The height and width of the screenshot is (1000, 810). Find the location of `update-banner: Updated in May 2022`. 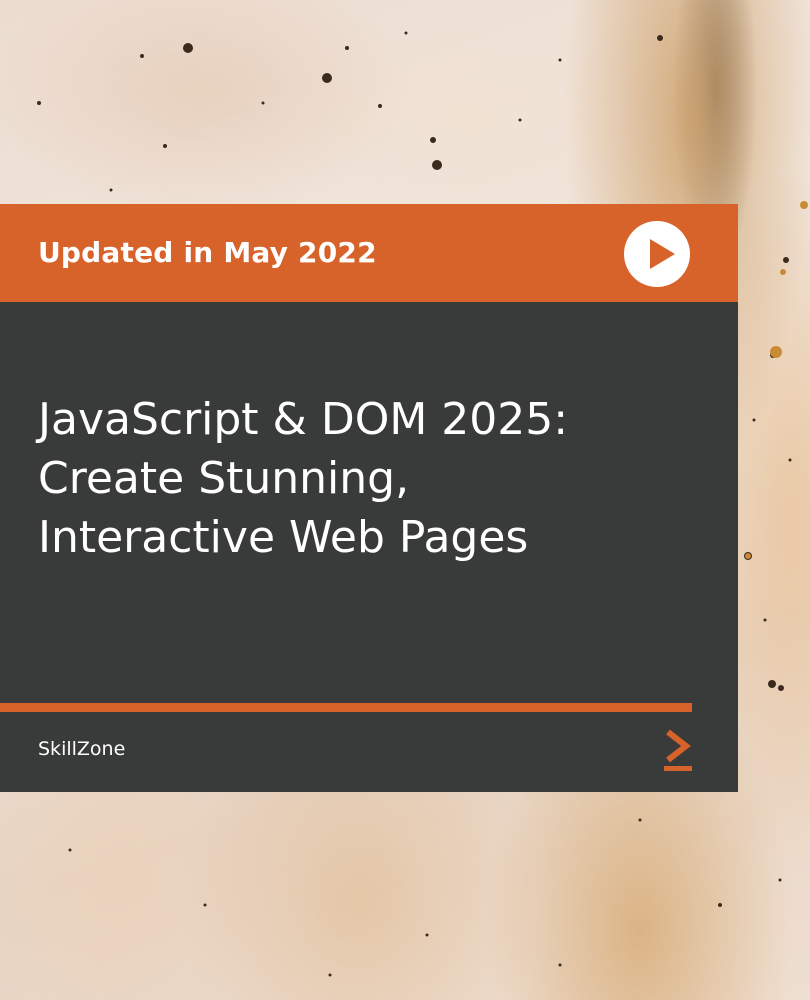

update-banner: Updated in May 2022 is located at coordinates (369, 253).